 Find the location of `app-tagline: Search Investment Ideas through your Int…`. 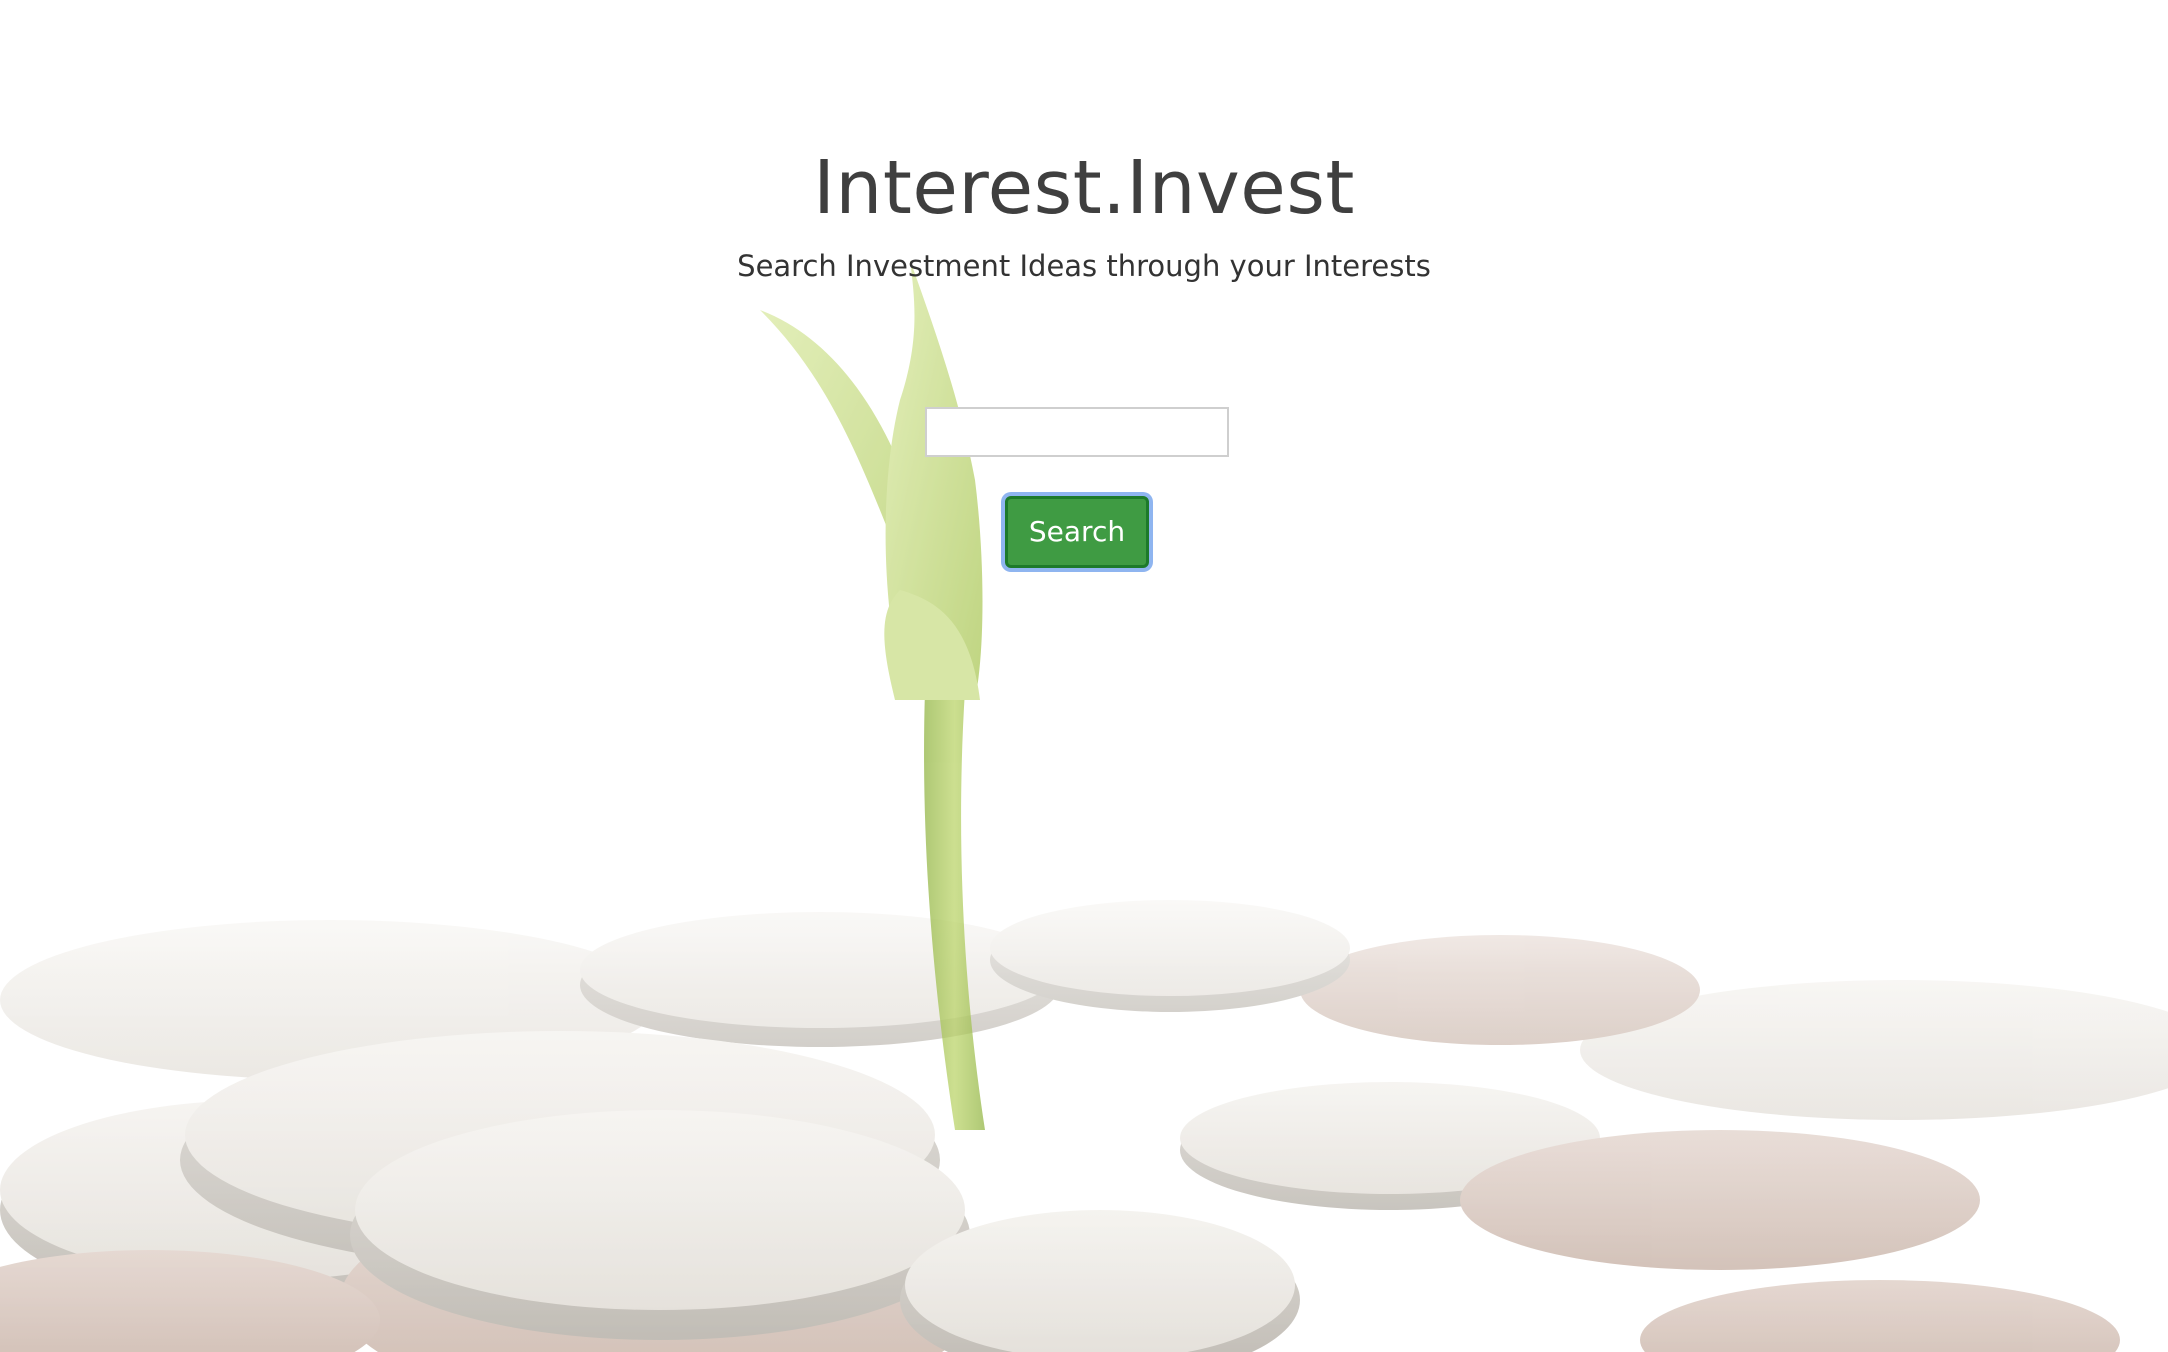

app-tagline: Search Investment Ideas through your Int… is located at coordinates (1084, 266).